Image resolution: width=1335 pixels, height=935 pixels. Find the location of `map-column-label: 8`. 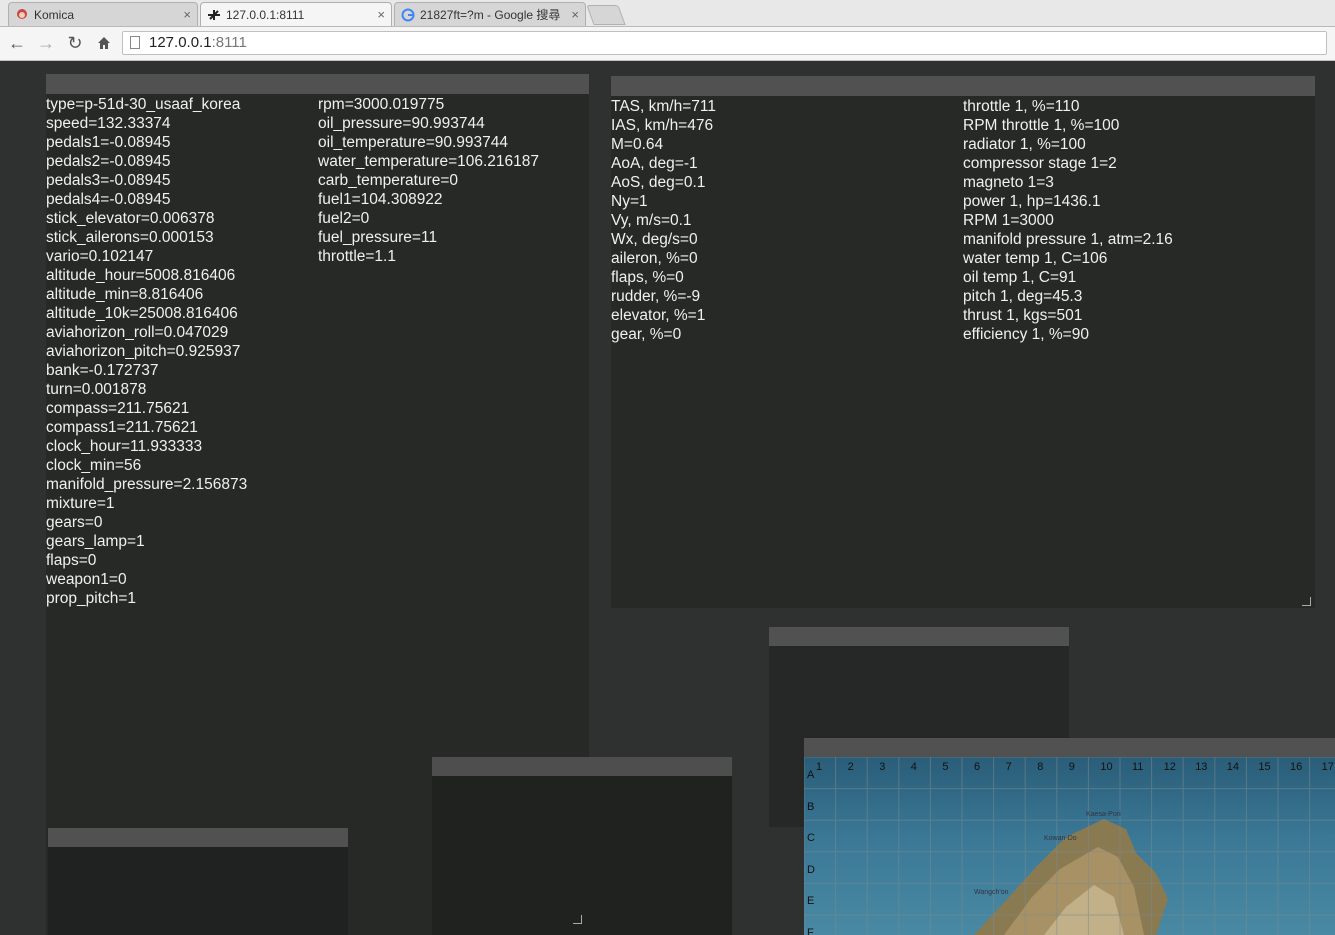

map-column-label: 8 is located at coordinates (1040, 767).